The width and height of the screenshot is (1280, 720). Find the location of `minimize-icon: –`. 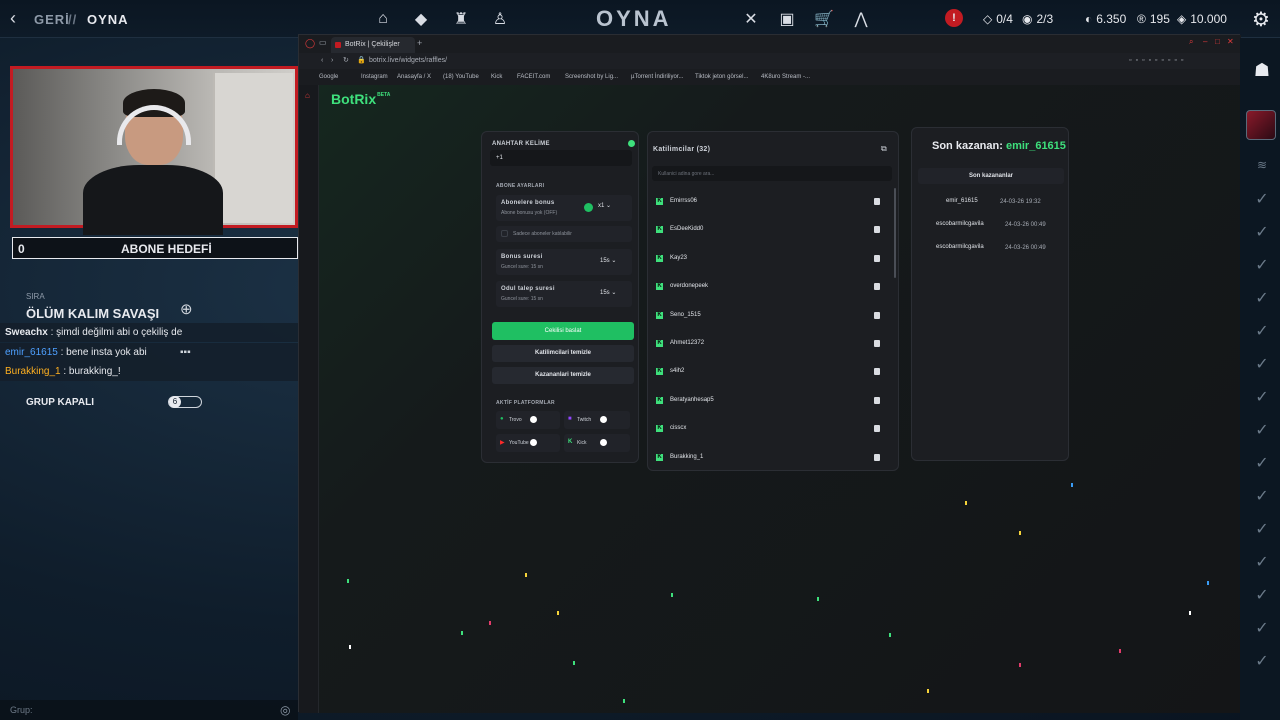

minimize-icon: – is located at coordinates (1205, 41).